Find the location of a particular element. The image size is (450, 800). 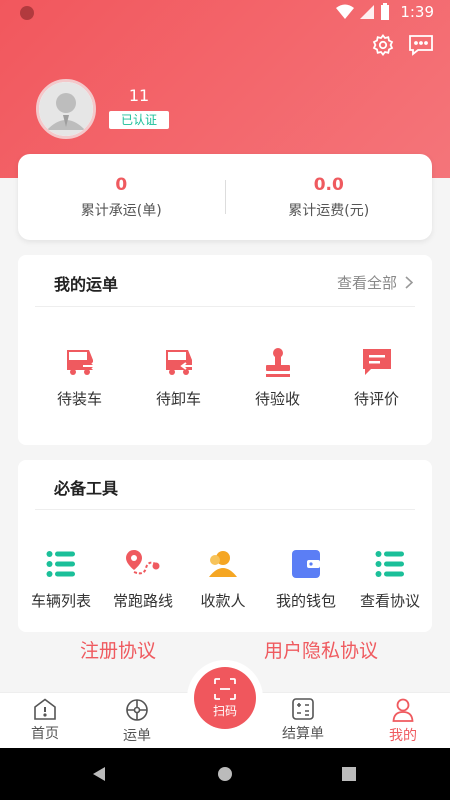

wallet-icon is located at coordinates (306, 564).